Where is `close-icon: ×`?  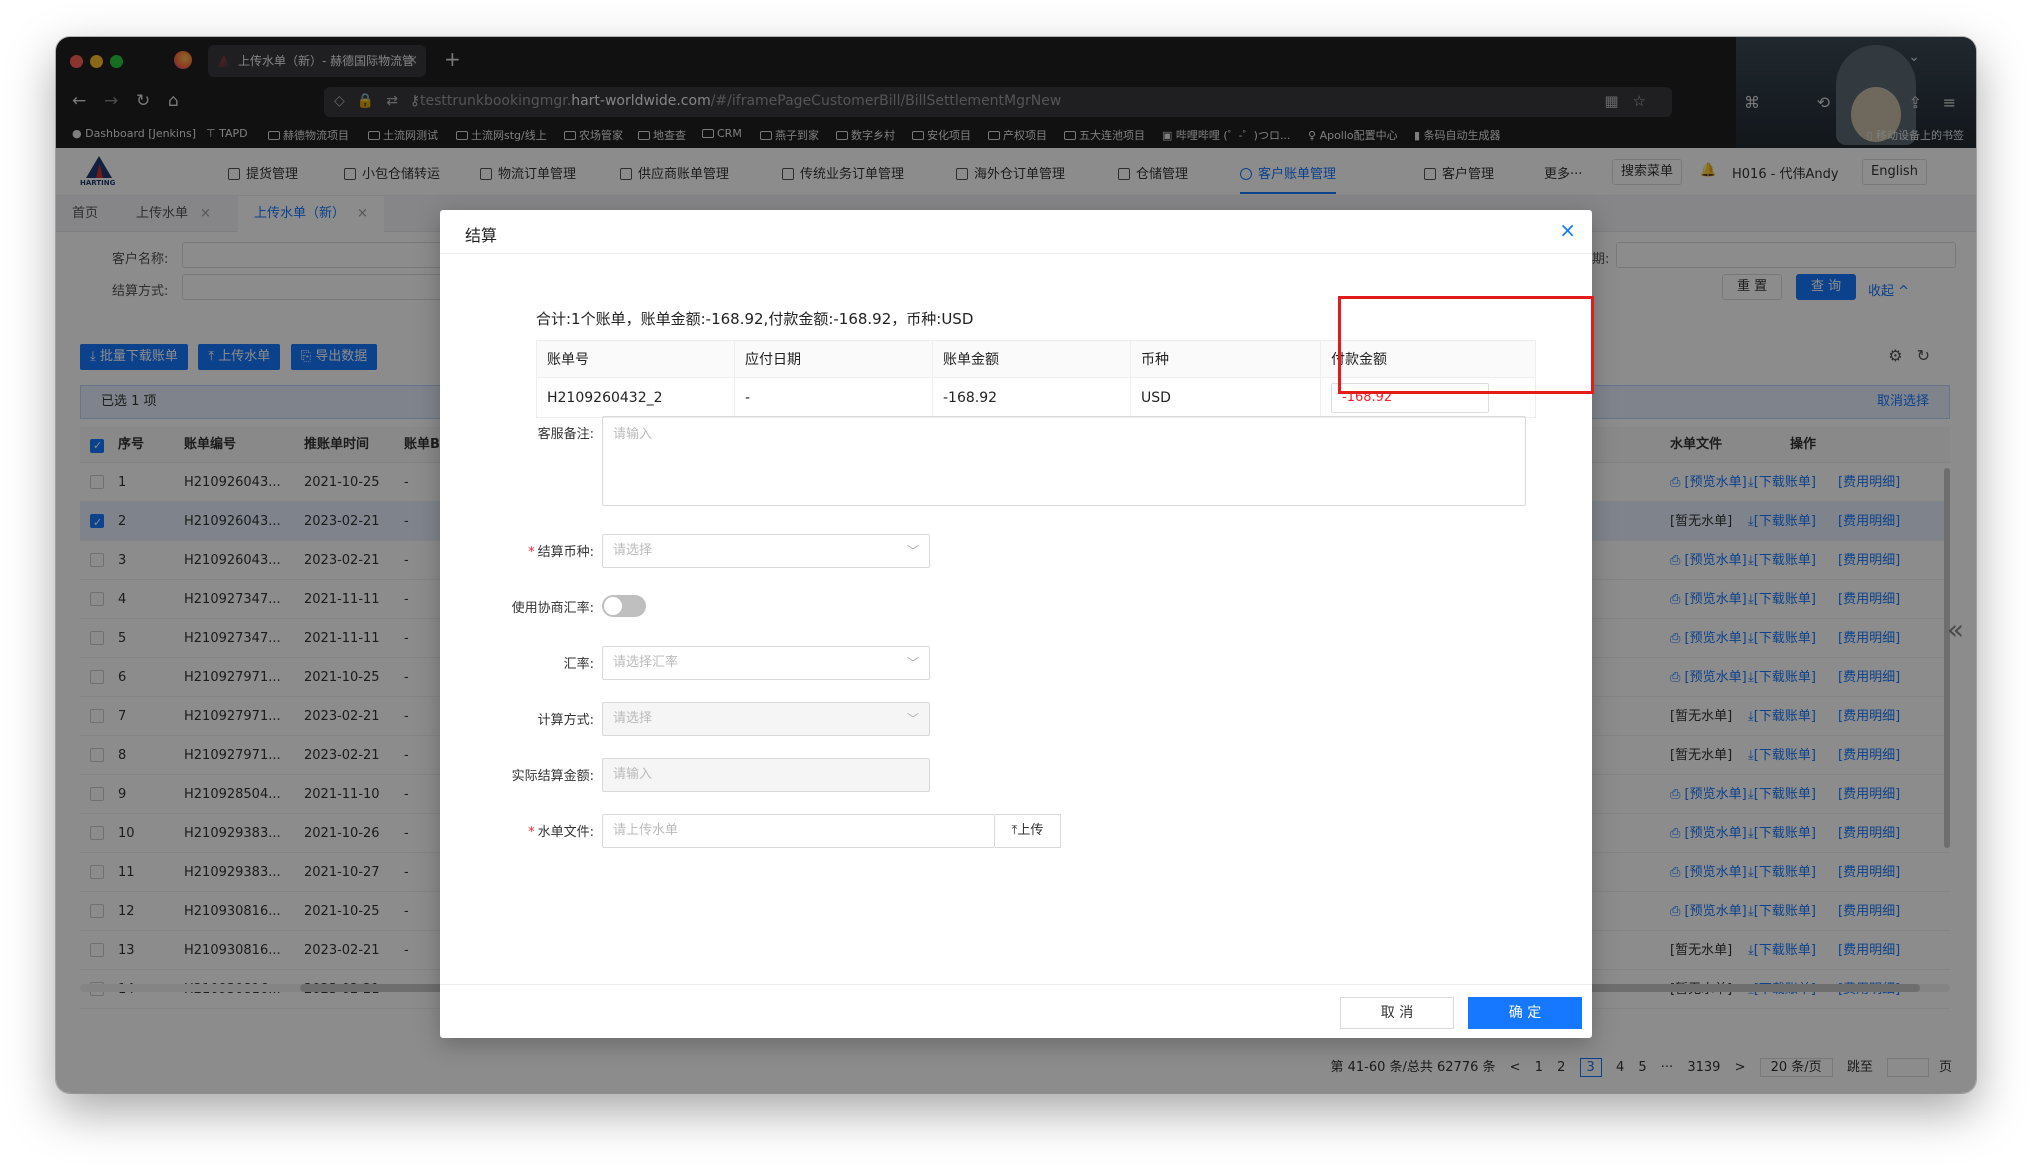 close-icon: × is located at coordinates (1567, 230).